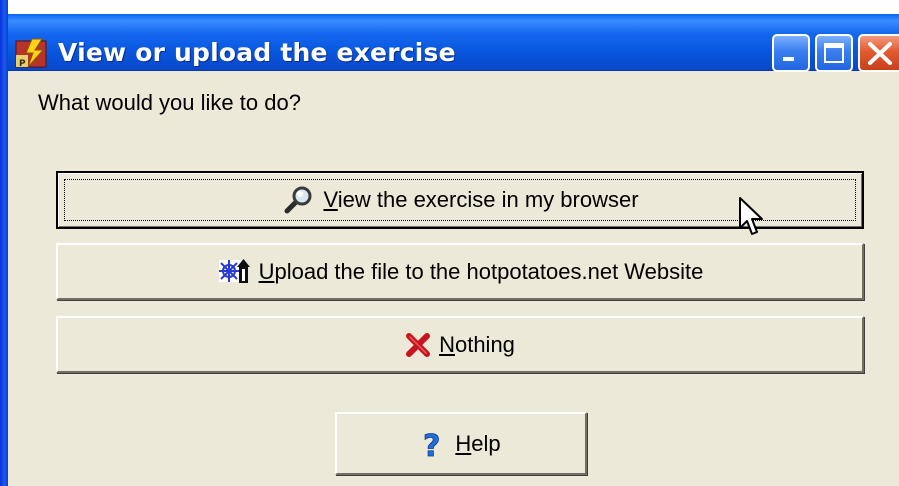 The width and height of the screenshot is (899, 486). I want to click on close-button, so click(878, 53).